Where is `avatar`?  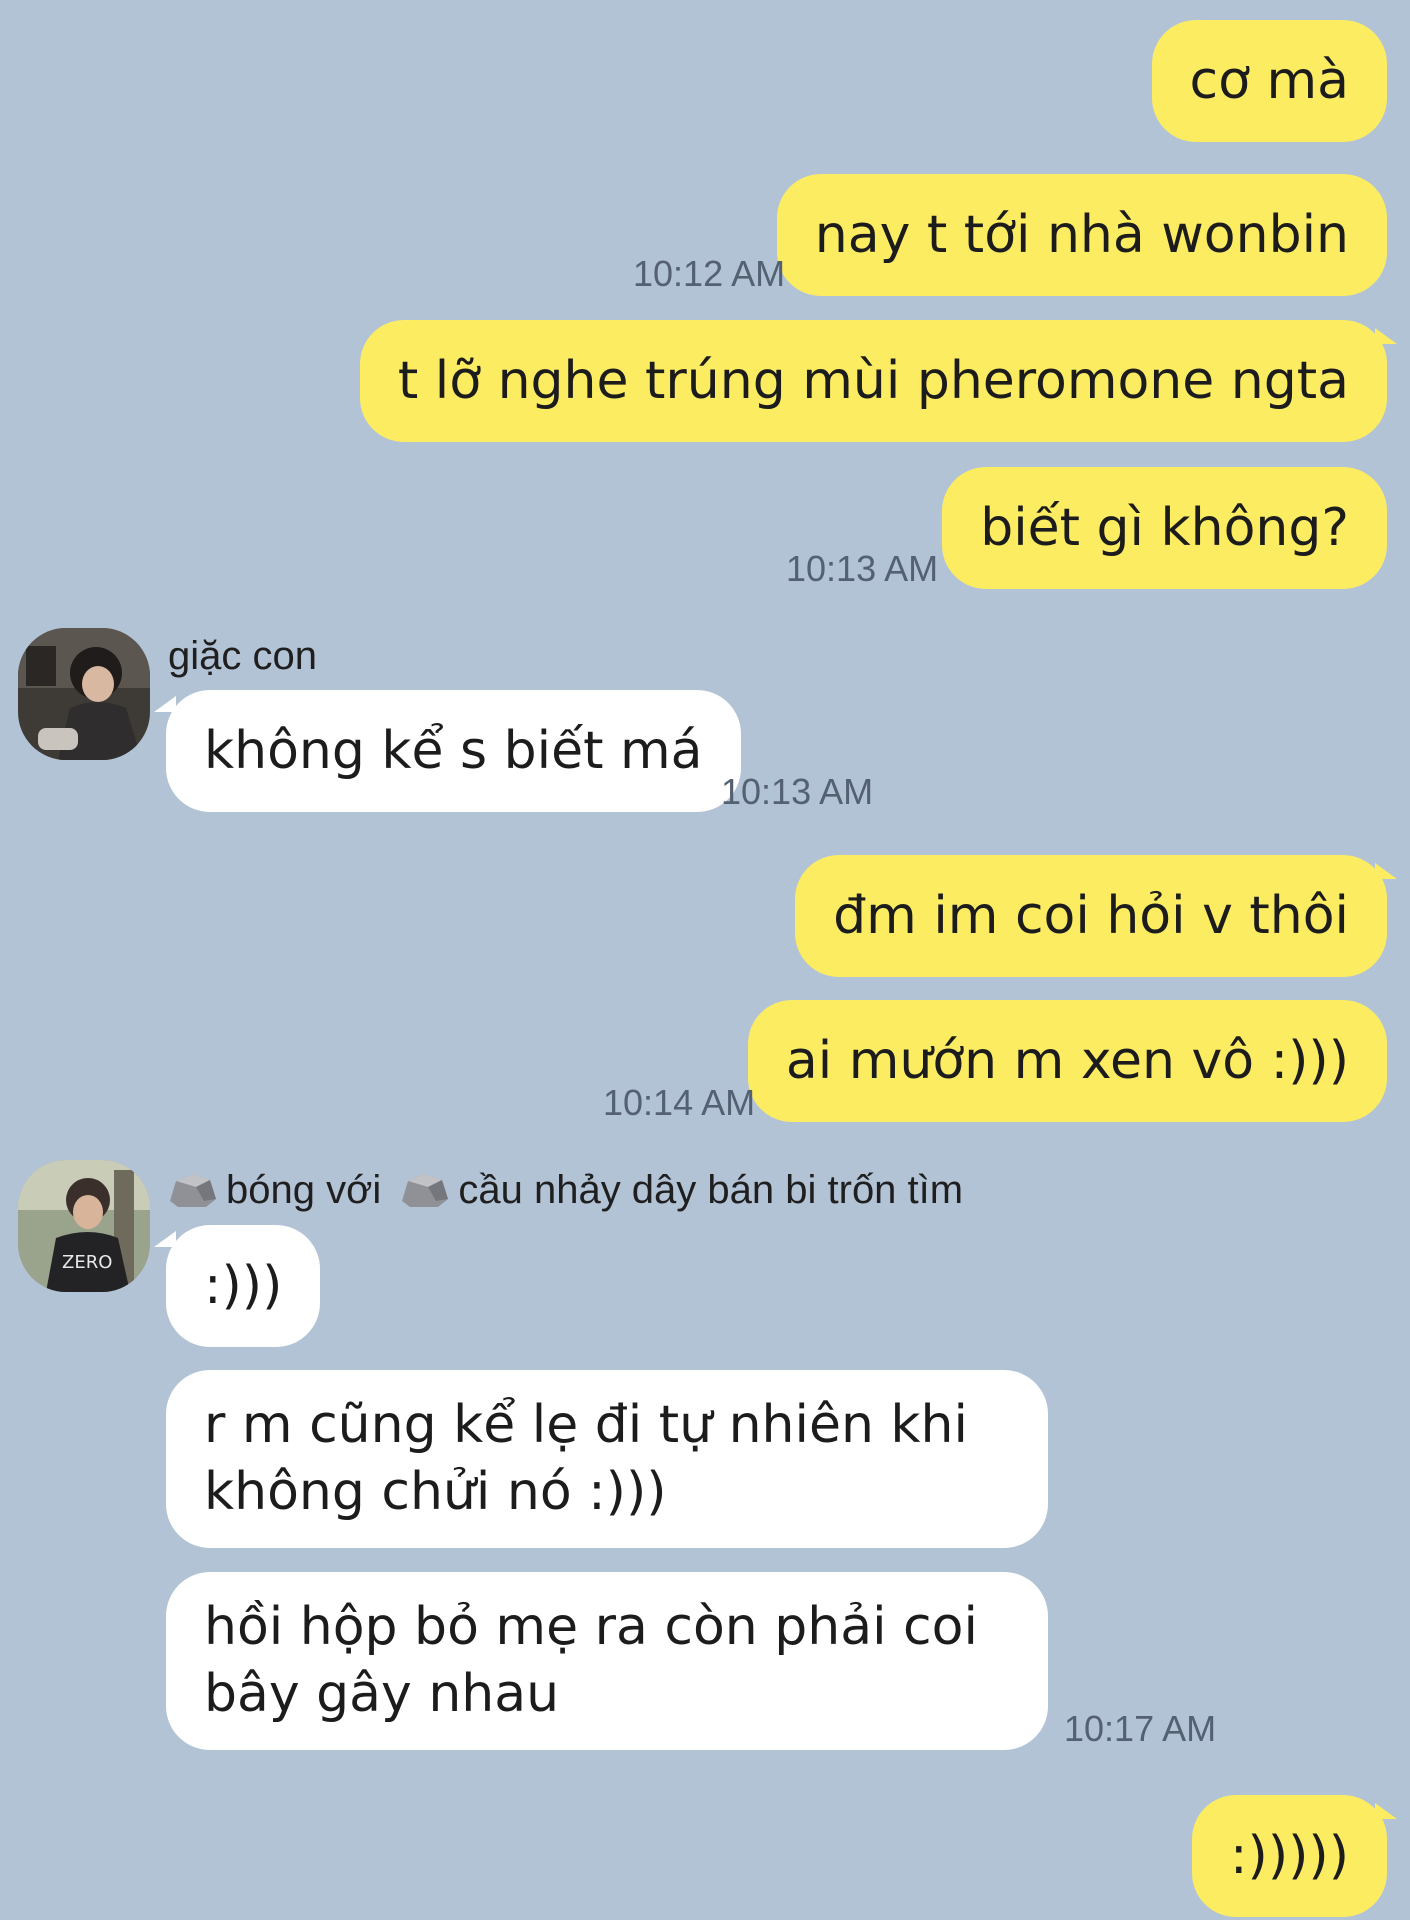
avatar is located at coordinates (84, 694).